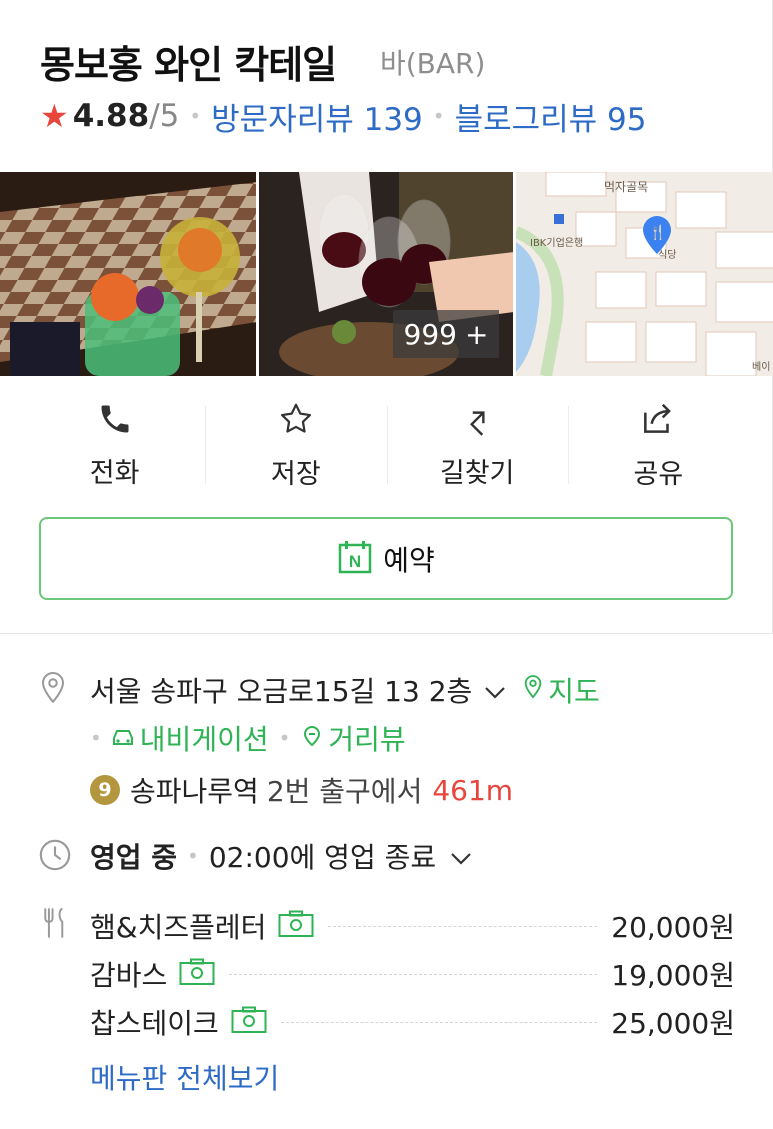 Image resolution: width=773 pixels, height=1129 pixels. Describe the element at coordinates (105, 790) in the screenshot. I see `subway-line-badge: 9` at that location.